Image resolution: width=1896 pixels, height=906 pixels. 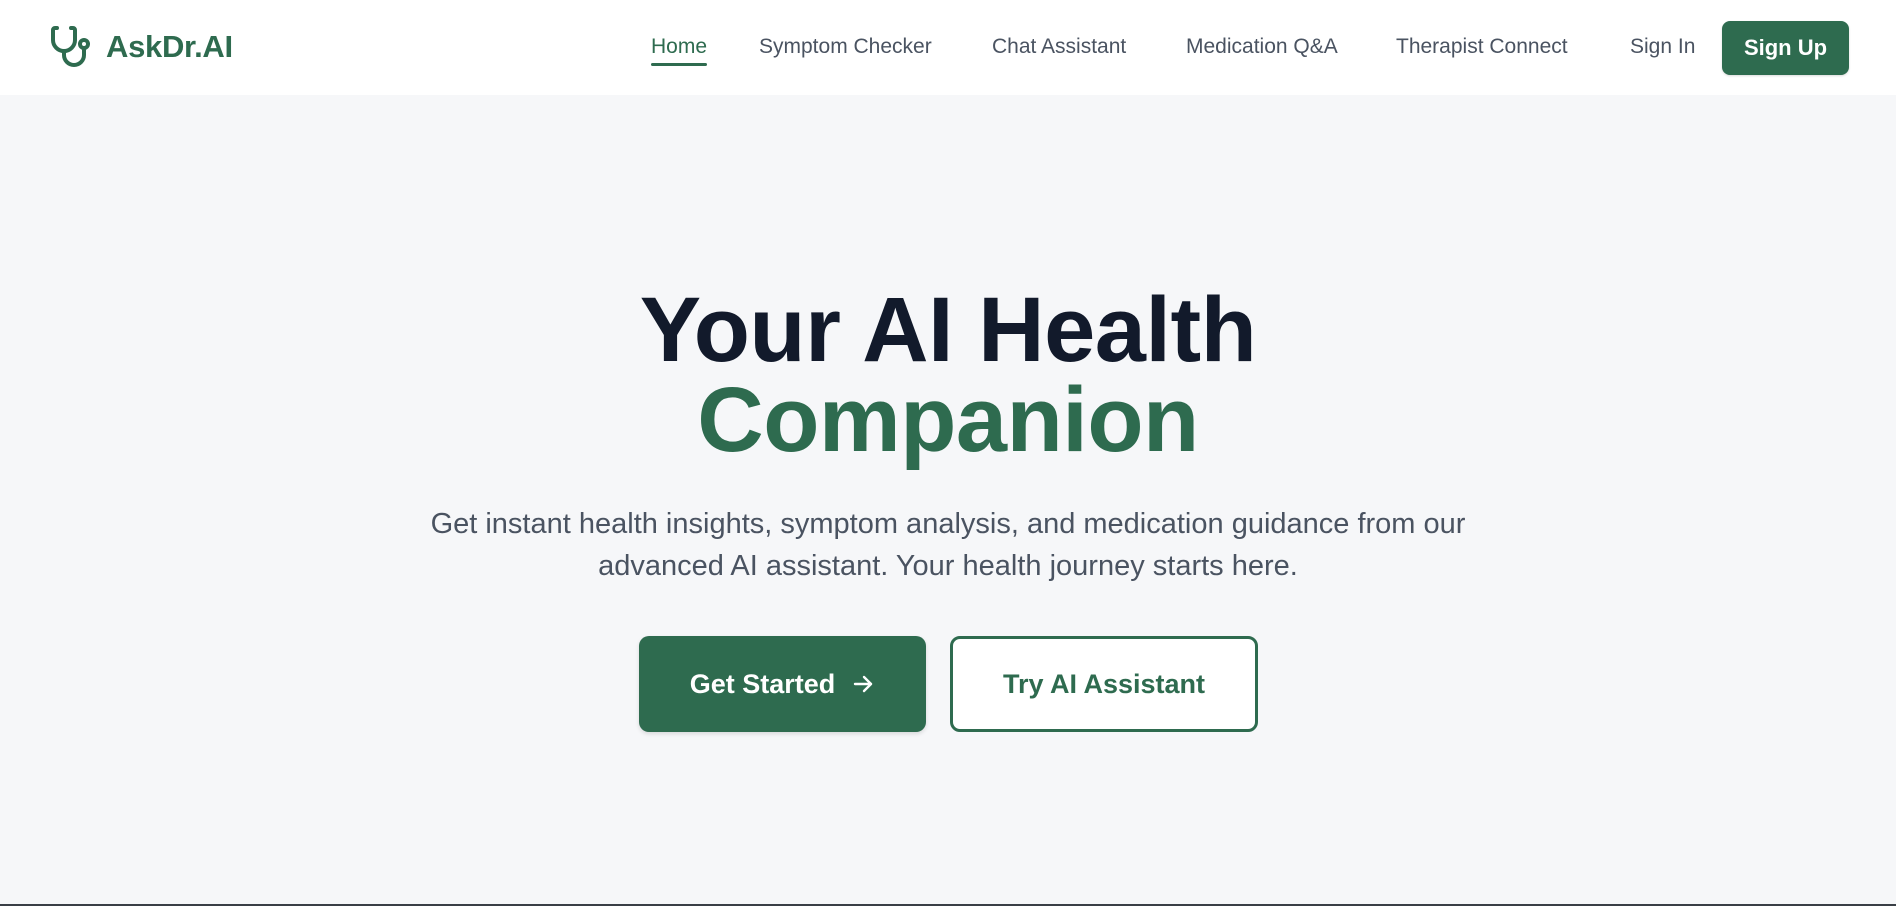 I want to click on nav-link-chat-assistant: Chat Assistant, so click(x=1059, y=47).